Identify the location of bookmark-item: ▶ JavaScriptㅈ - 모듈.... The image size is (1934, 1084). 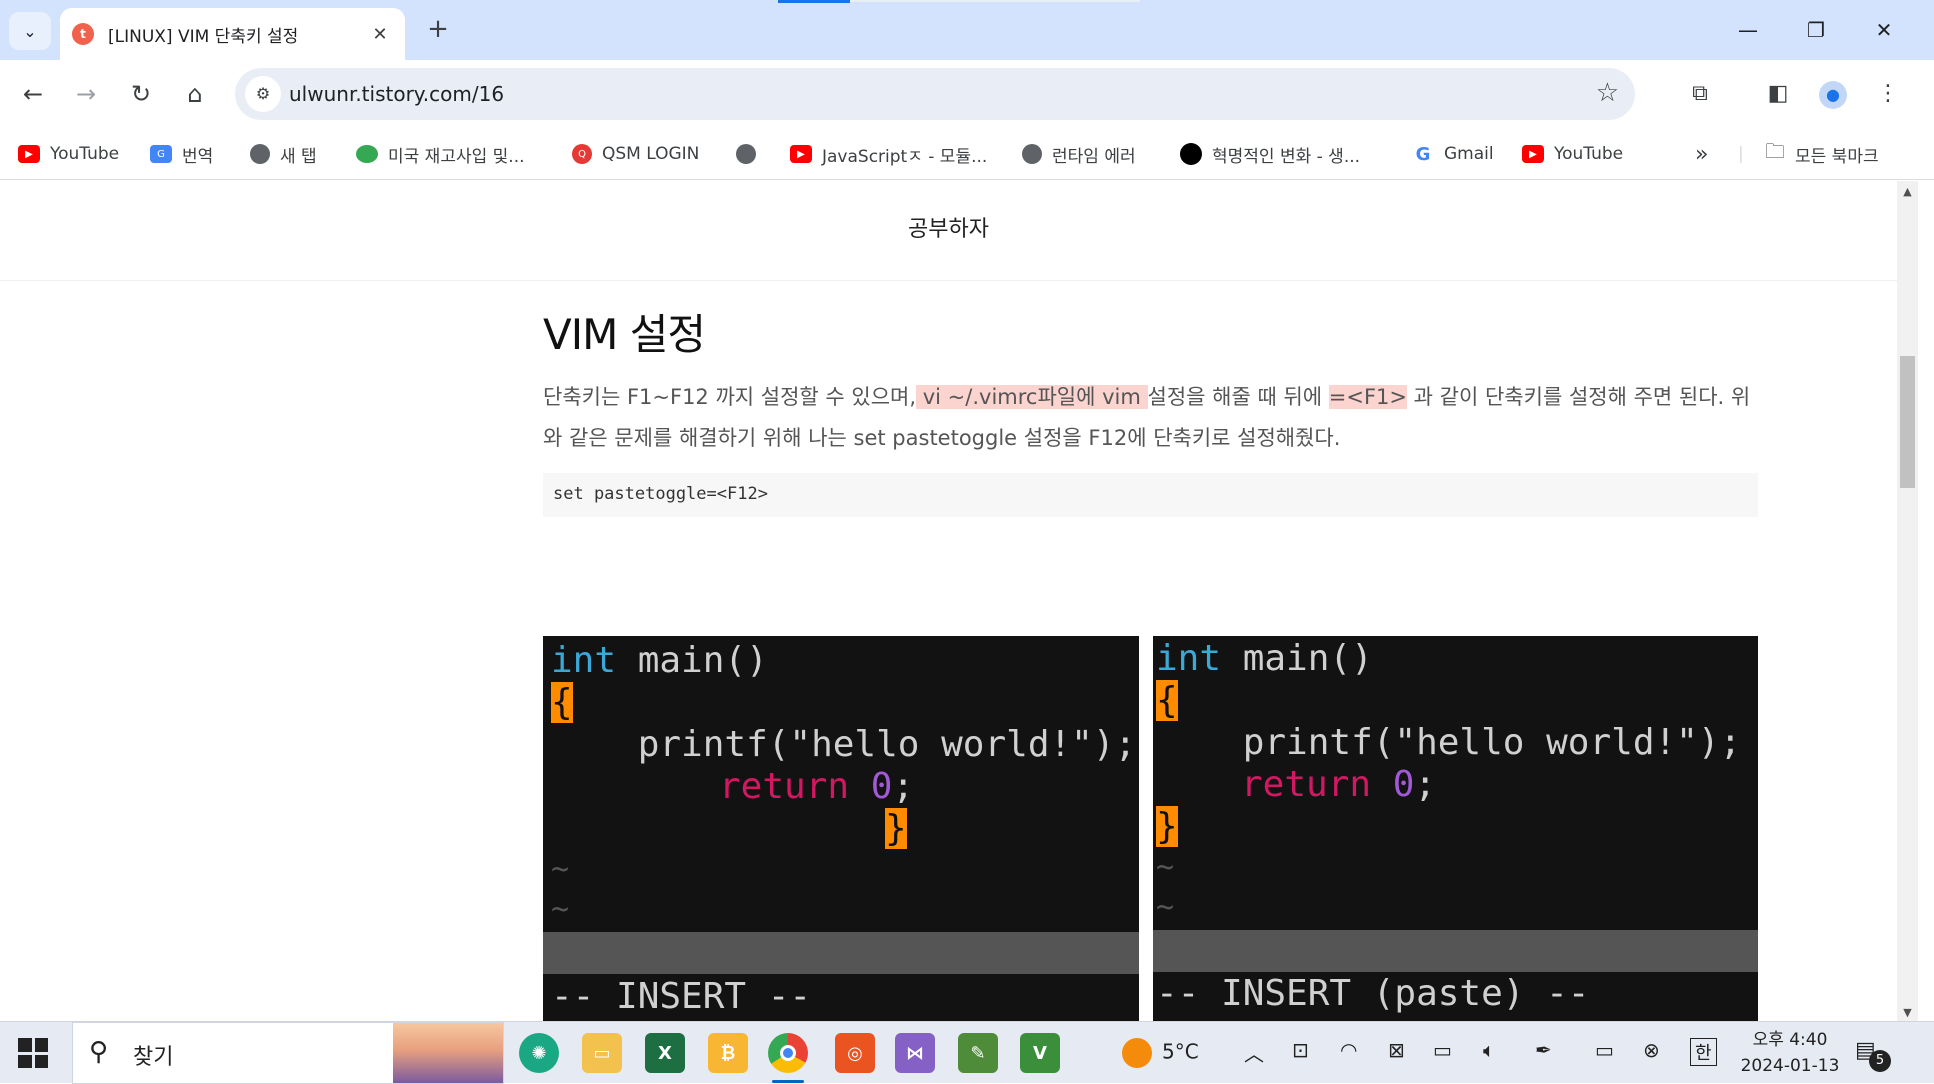
(888, 154).